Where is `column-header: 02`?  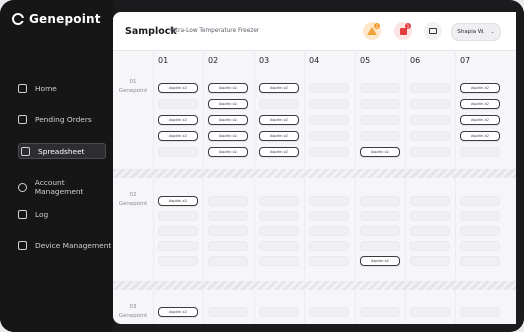
column-header: 02 is located at coordinates (213, 60).